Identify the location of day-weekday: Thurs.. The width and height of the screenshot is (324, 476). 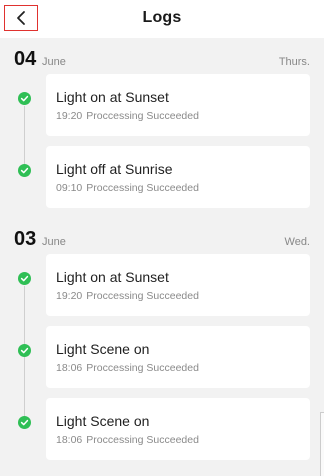
(294, 62).